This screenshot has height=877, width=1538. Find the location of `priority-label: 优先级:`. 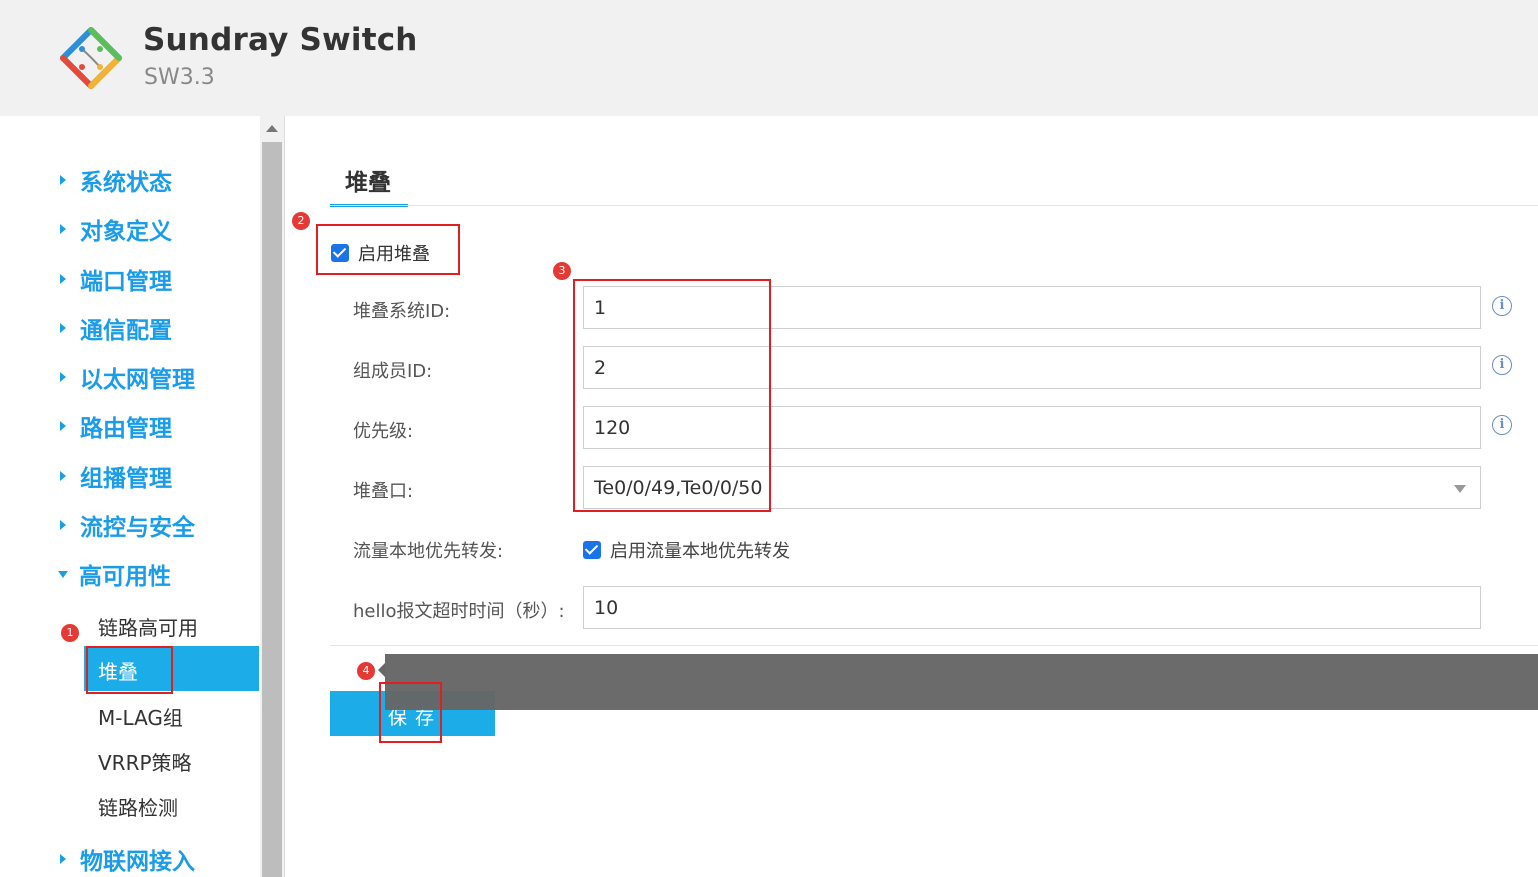

priority-label: 优先级: is located at coordinates (383, 431).